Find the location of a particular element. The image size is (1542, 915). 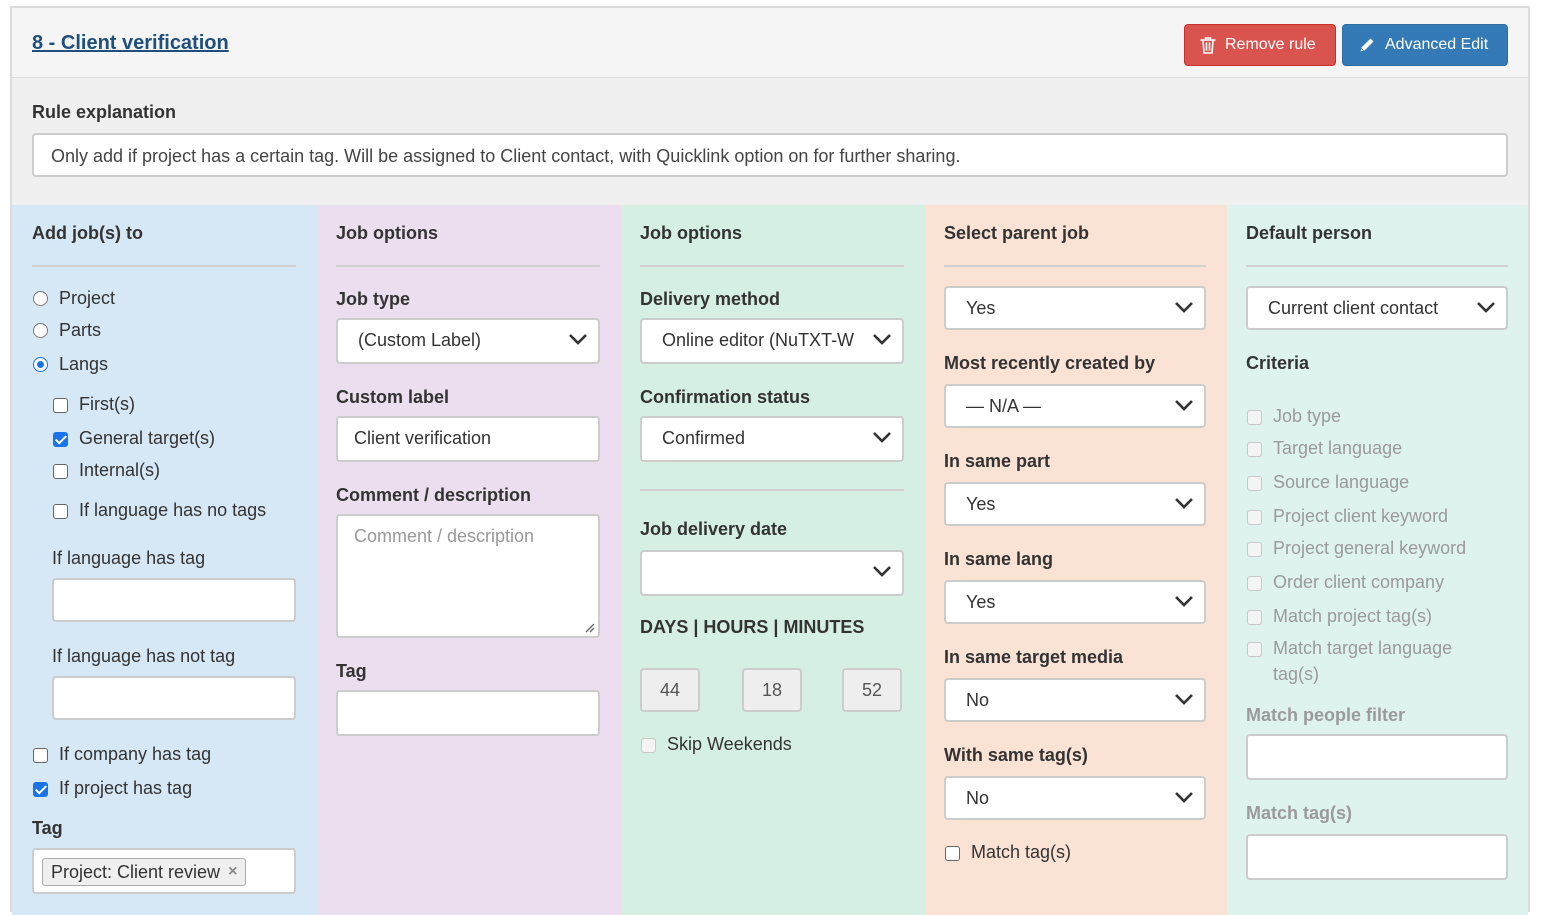

match-people-filter-input is located at coordinates (1377, 757).